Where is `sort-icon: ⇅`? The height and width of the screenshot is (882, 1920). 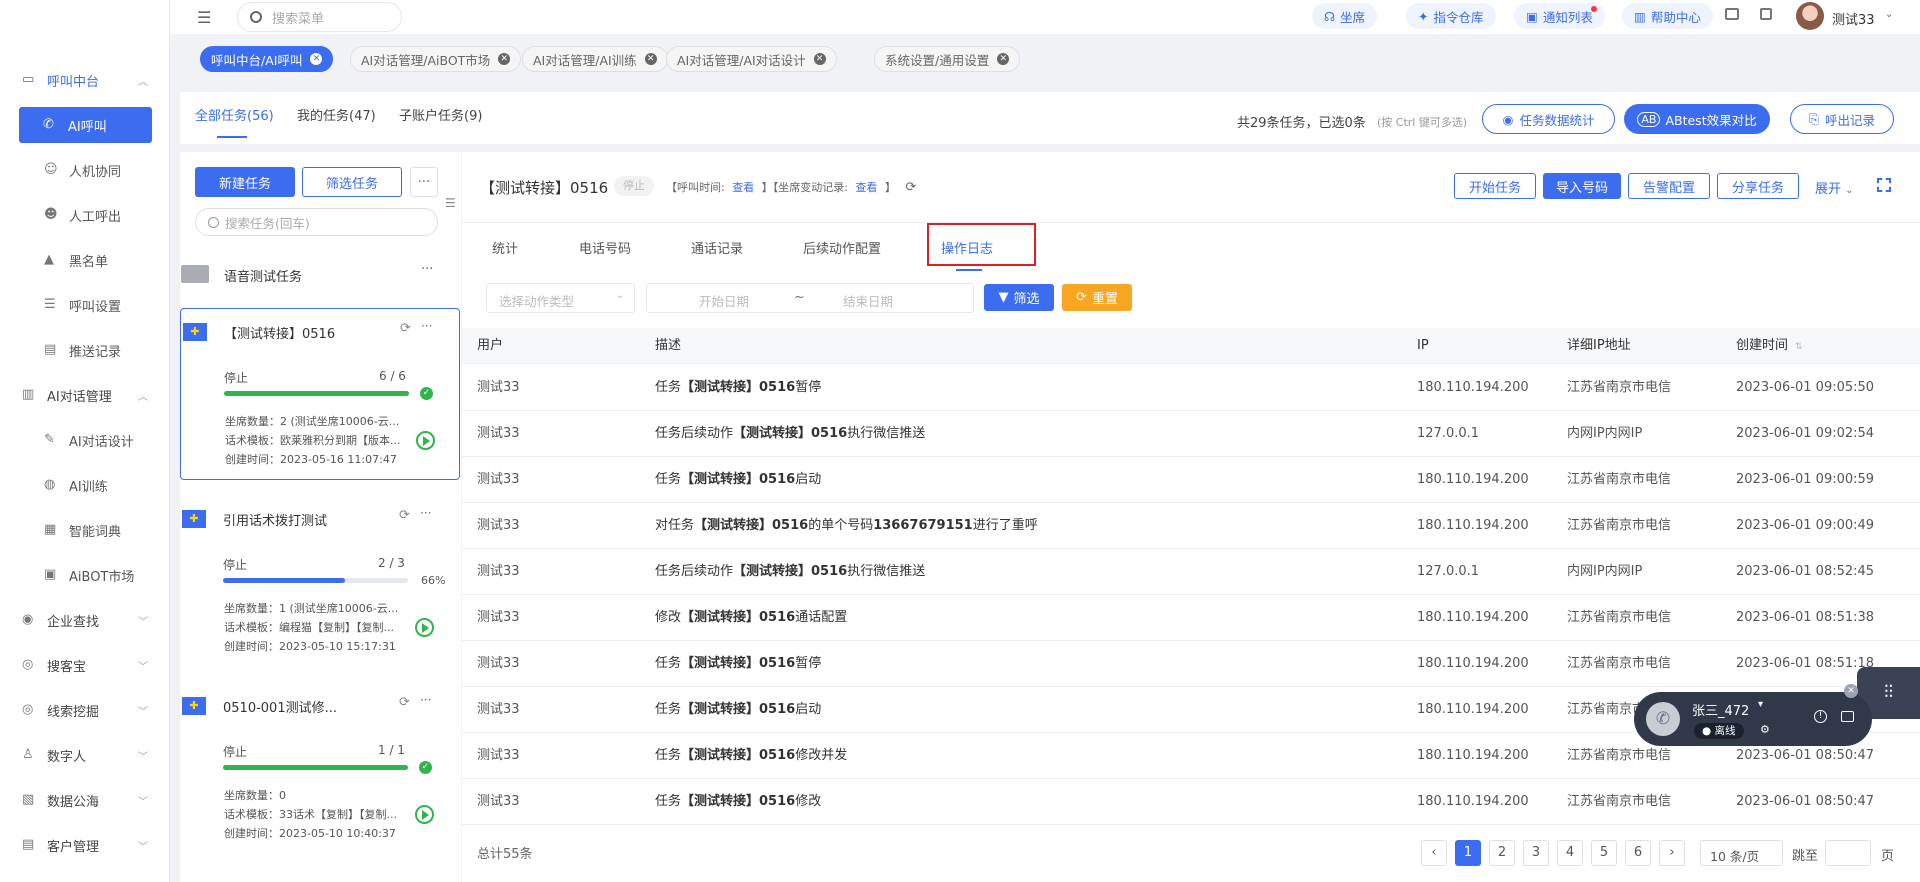
sort-icon: ⇅ is located at coordinates (1799, 347).